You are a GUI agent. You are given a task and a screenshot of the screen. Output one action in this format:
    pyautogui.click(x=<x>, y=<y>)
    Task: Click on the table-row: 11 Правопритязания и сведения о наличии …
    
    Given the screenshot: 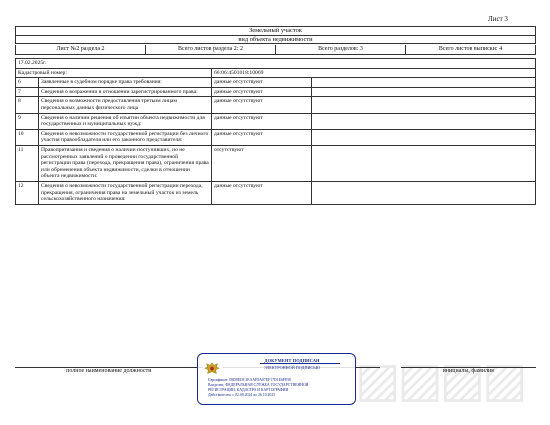 What is the action you would take?
    pyautogui.click(x=275, y=163)
    